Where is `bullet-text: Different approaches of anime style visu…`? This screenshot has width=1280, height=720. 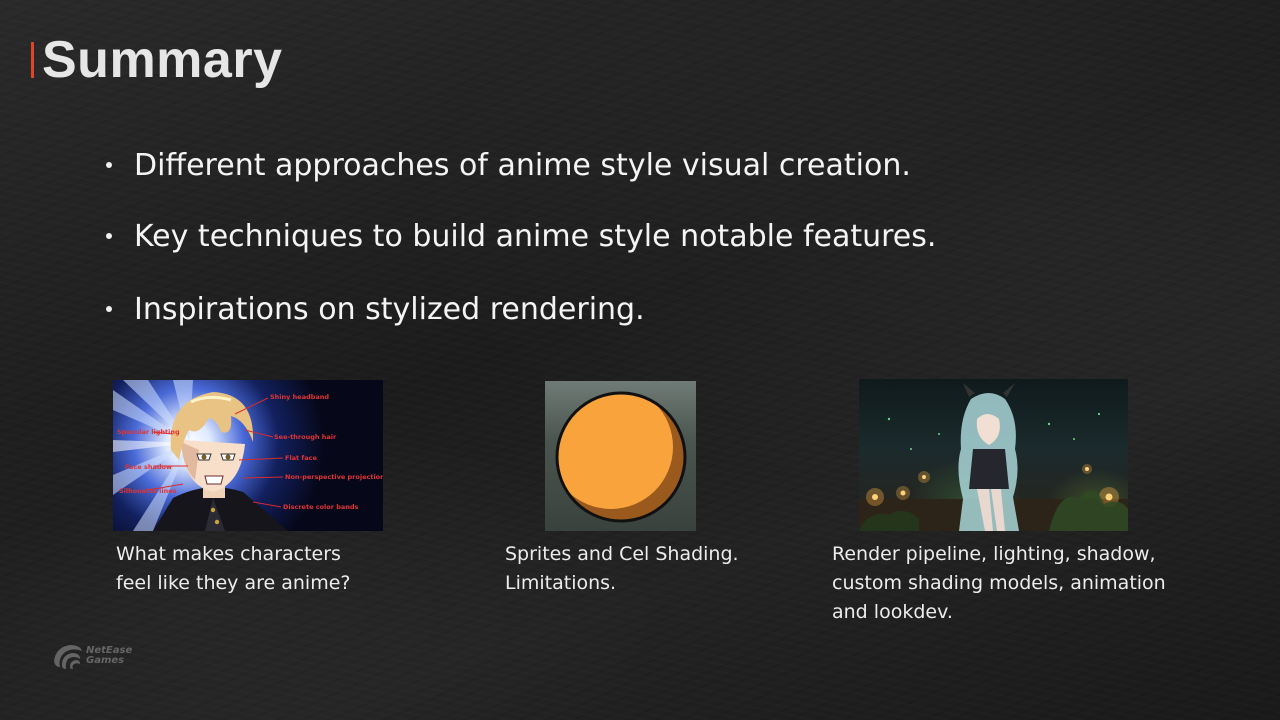 bullet-text: Different approaches of anime style visu… is located at coordinates (522, 165).